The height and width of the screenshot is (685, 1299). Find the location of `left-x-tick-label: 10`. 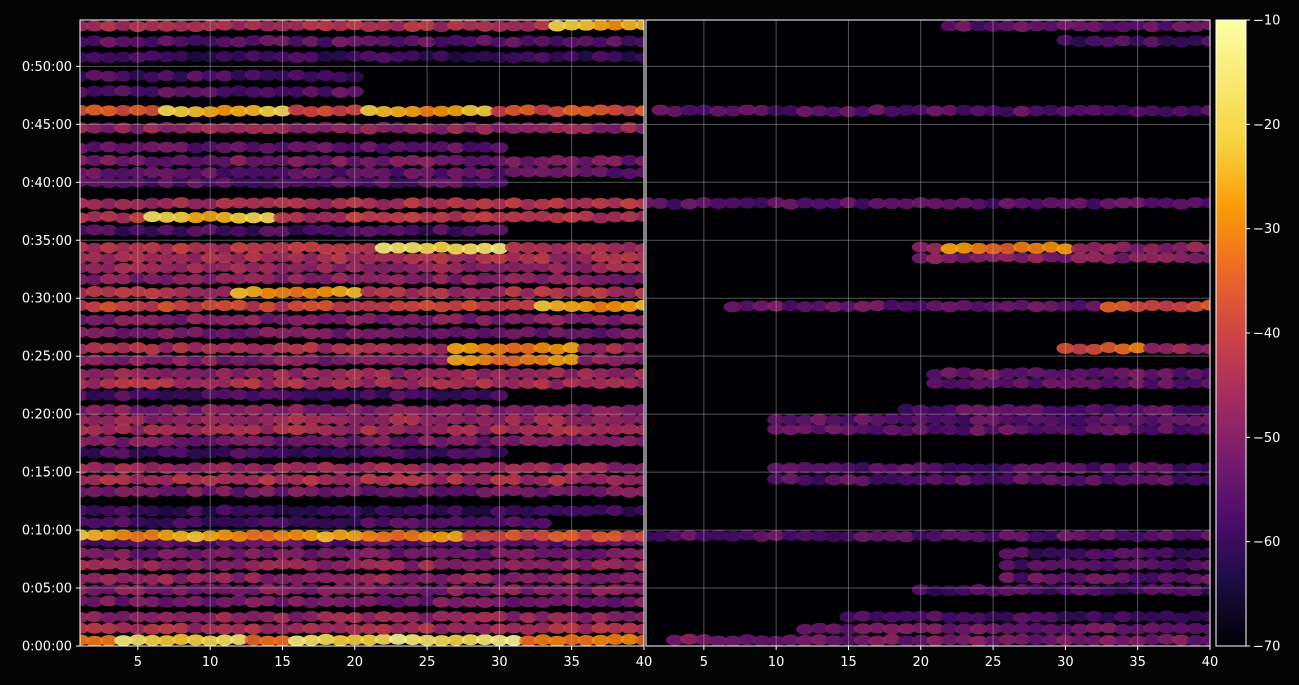

left-x-tick-label: 10 is located at coordinates (210, 662).